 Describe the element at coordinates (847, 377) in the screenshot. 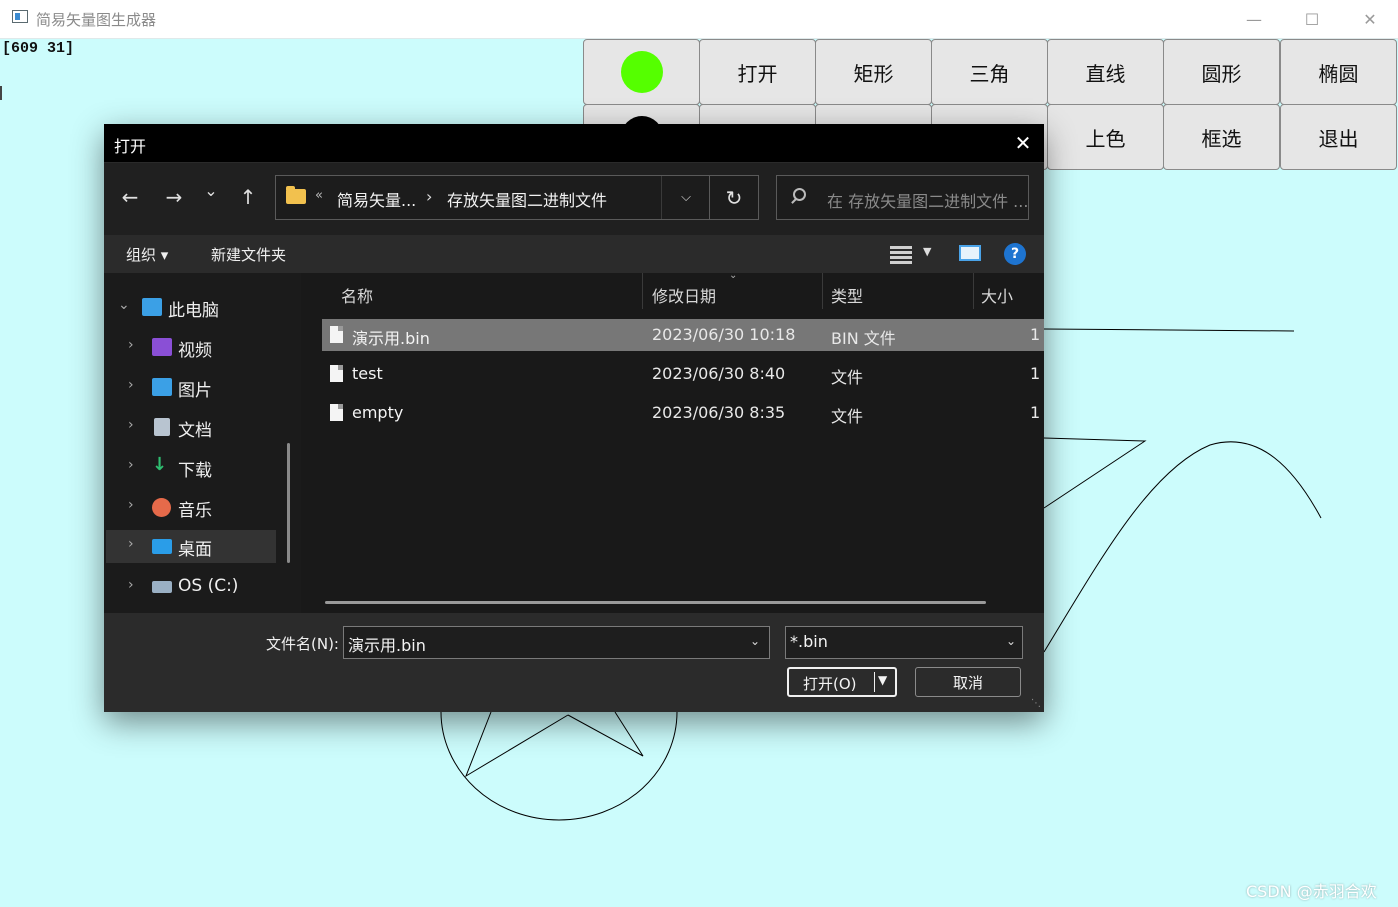

I see `file-type: 文件` at that location.